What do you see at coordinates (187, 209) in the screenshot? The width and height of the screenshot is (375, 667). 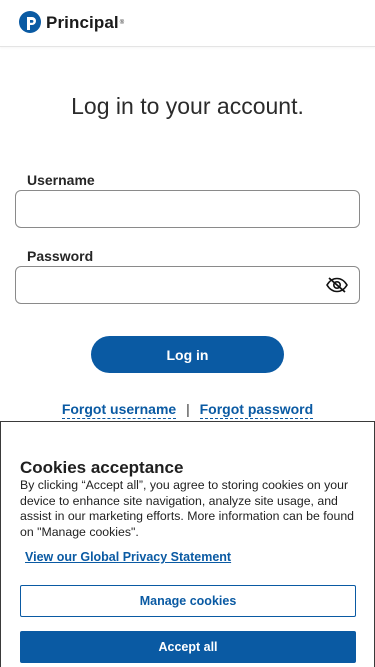 I see `username-field` at bounding box center [187, 209].